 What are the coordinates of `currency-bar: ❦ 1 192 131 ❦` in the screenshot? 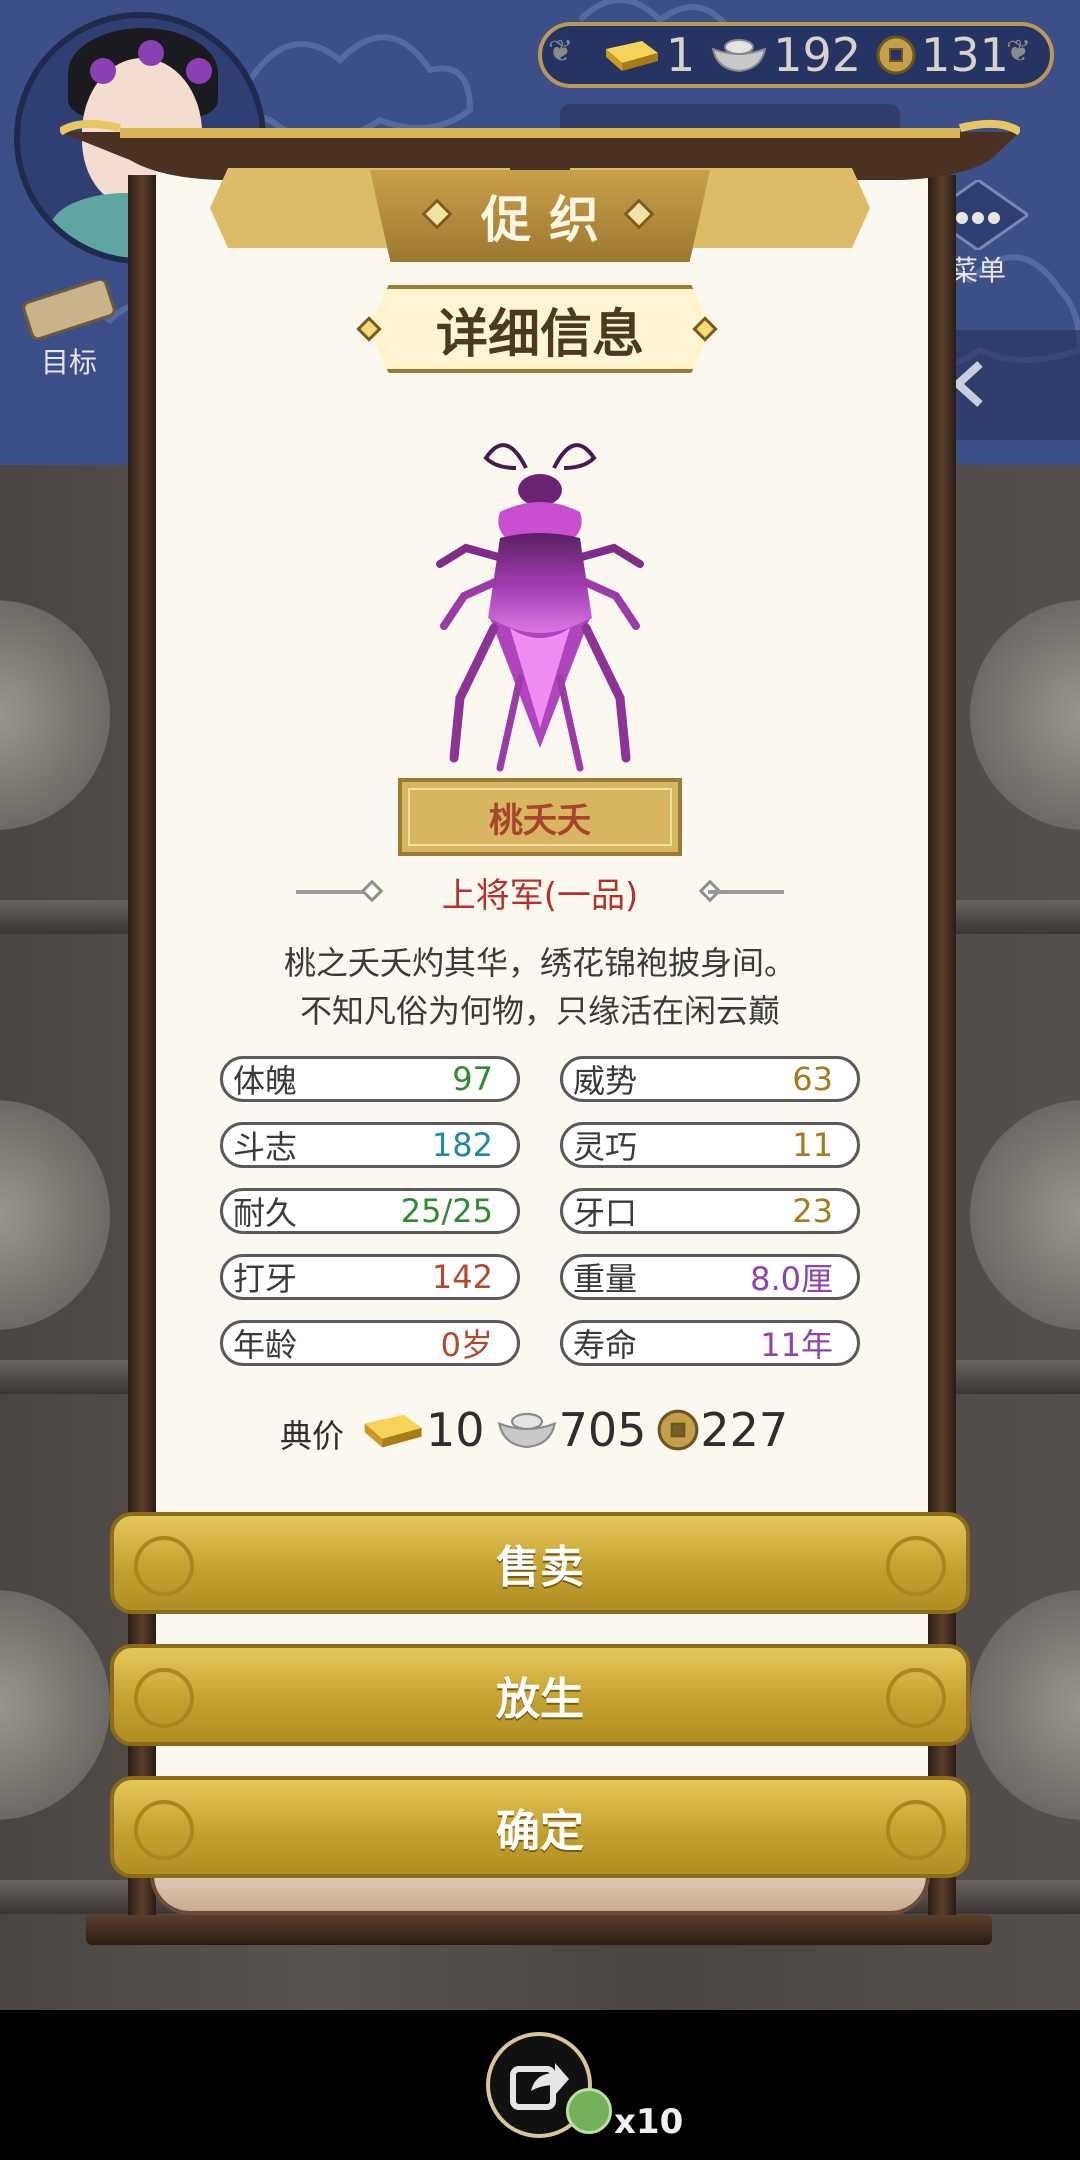 It's located at (796, 55).